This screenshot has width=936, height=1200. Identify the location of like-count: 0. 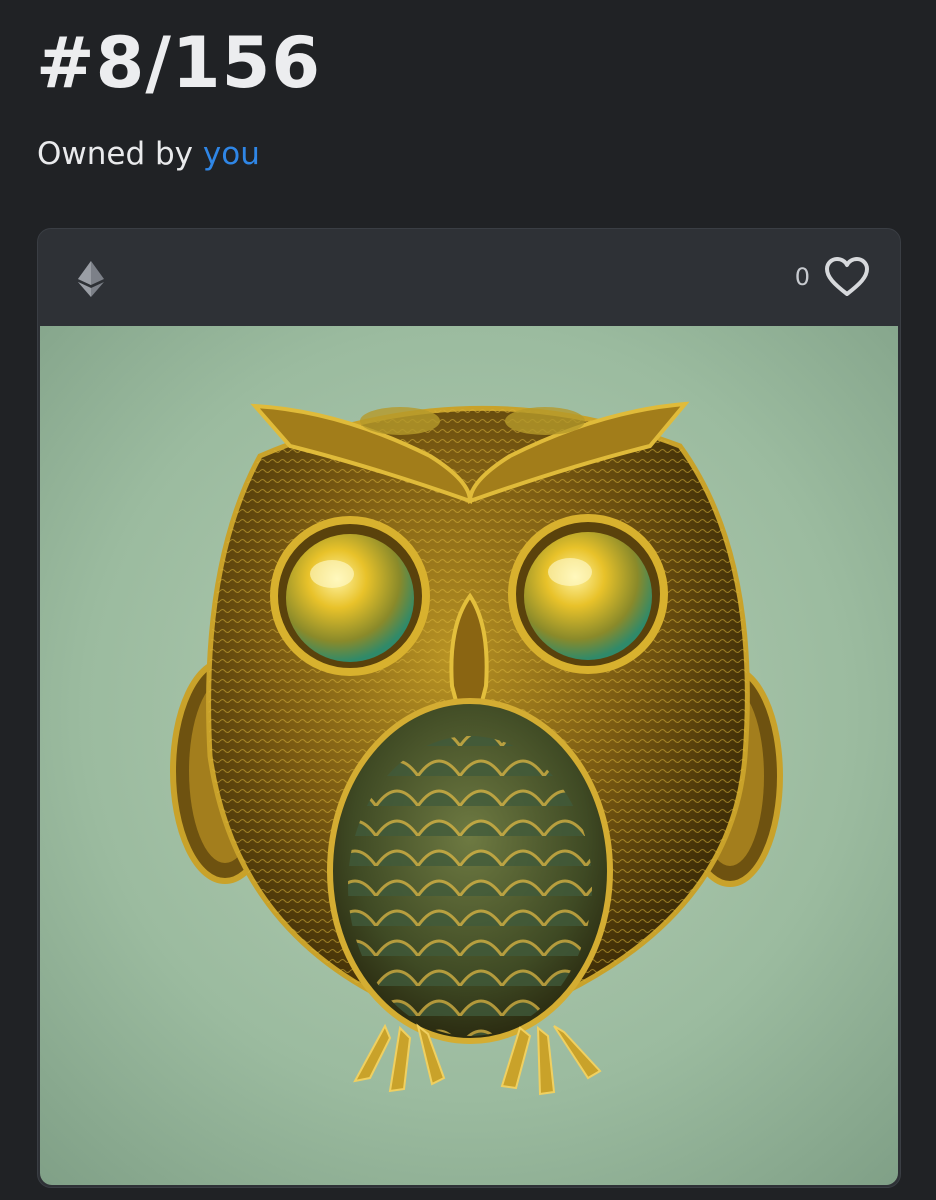
(802, 277).